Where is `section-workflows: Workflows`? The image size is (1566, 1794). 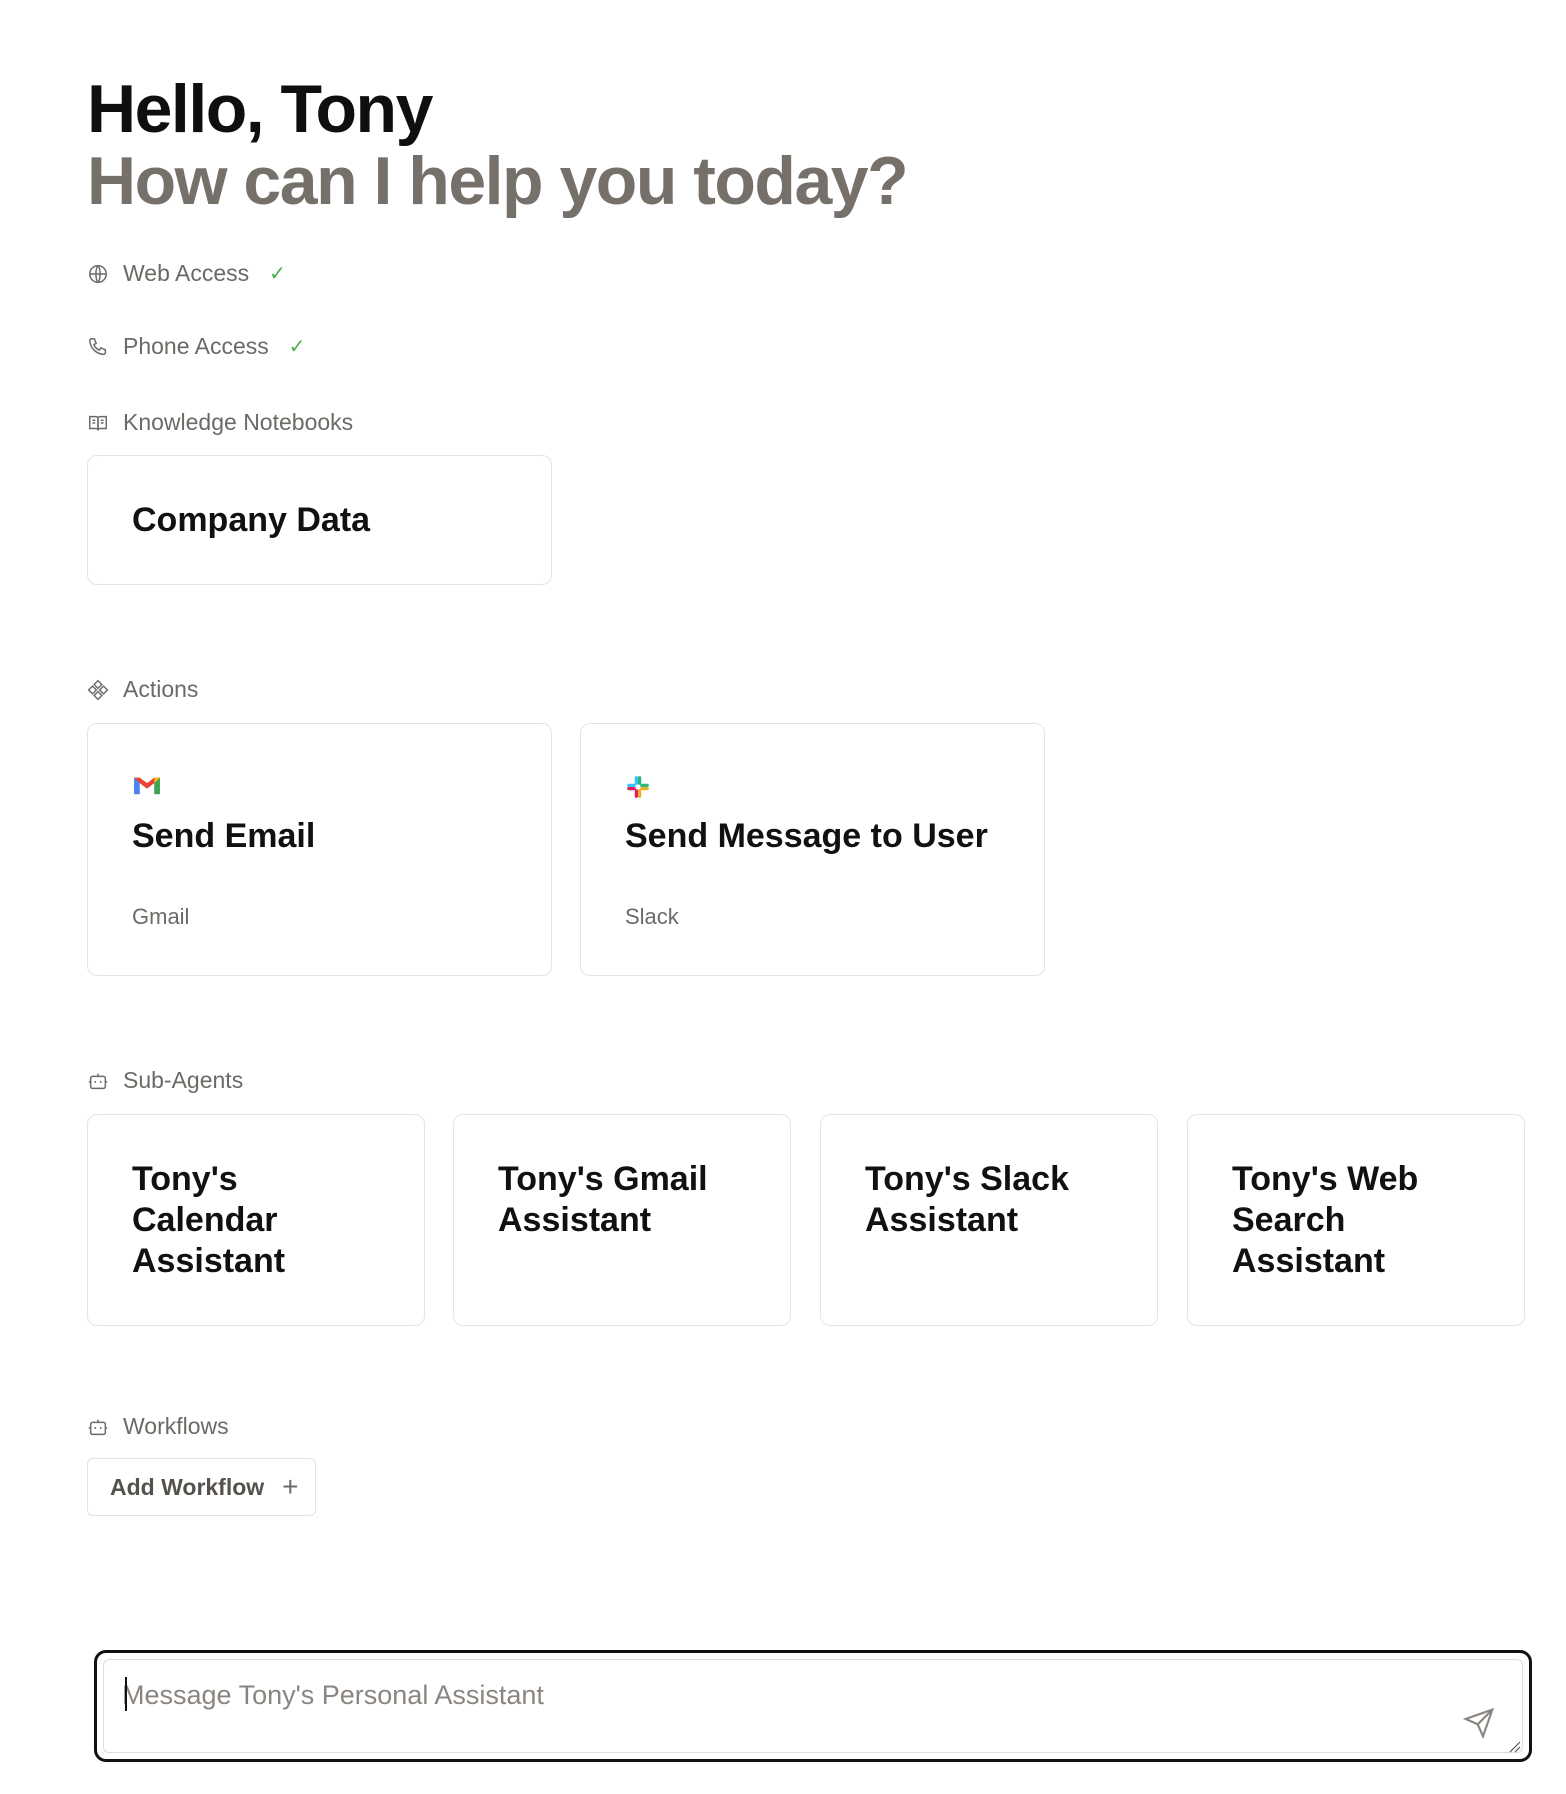 section-workflows: Workflows is located at coordinates (158, 1426).